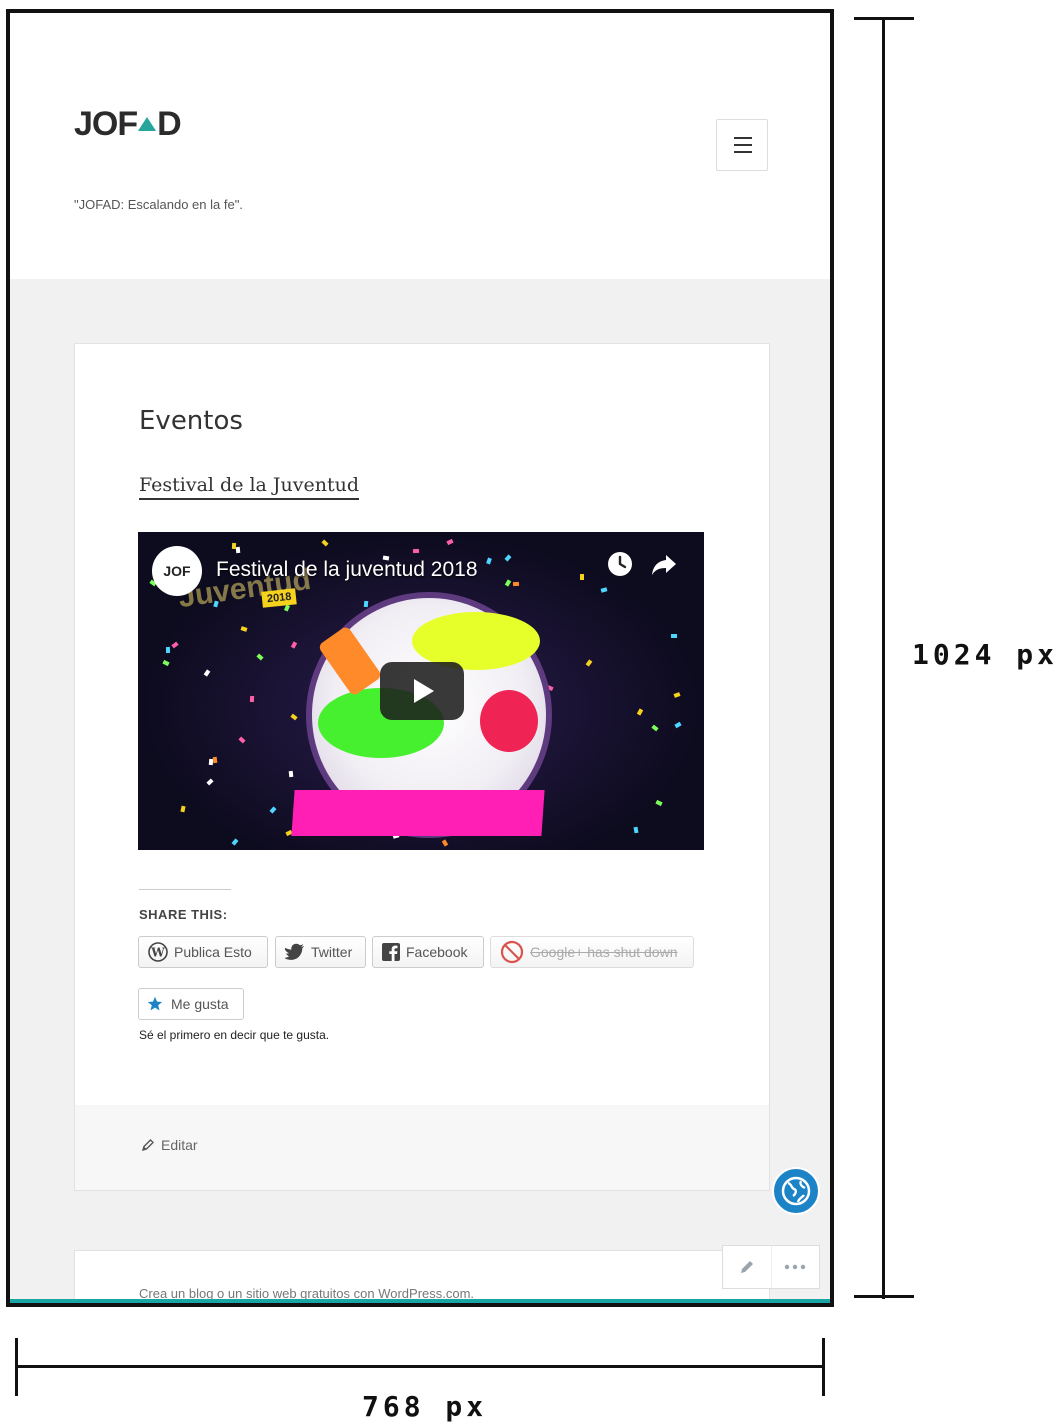  What do you see at coordinates (179, 1145) in the screenshot?
I see `edit-label: Editar` at bounding box center [179, 1145].